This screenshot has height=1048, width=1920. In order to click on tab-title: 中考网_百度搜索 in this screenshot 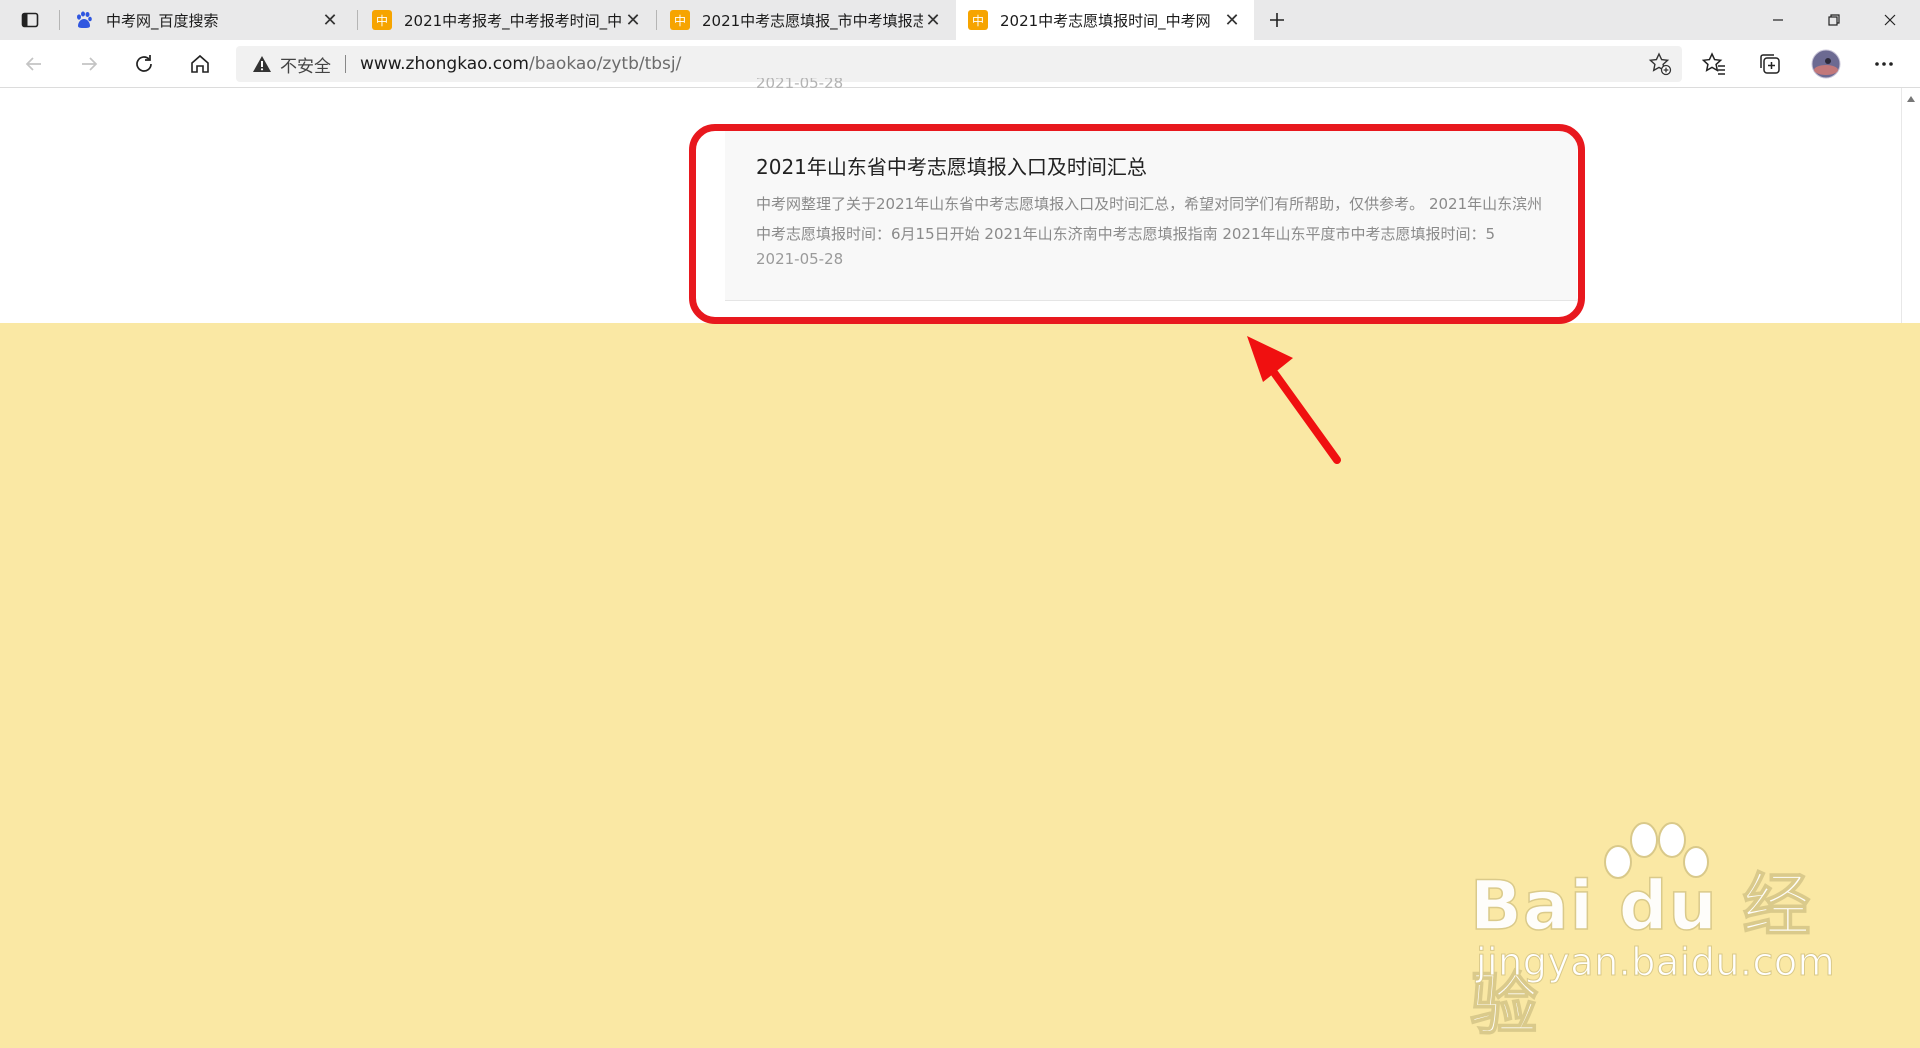, I will do `click(162, 20)`.